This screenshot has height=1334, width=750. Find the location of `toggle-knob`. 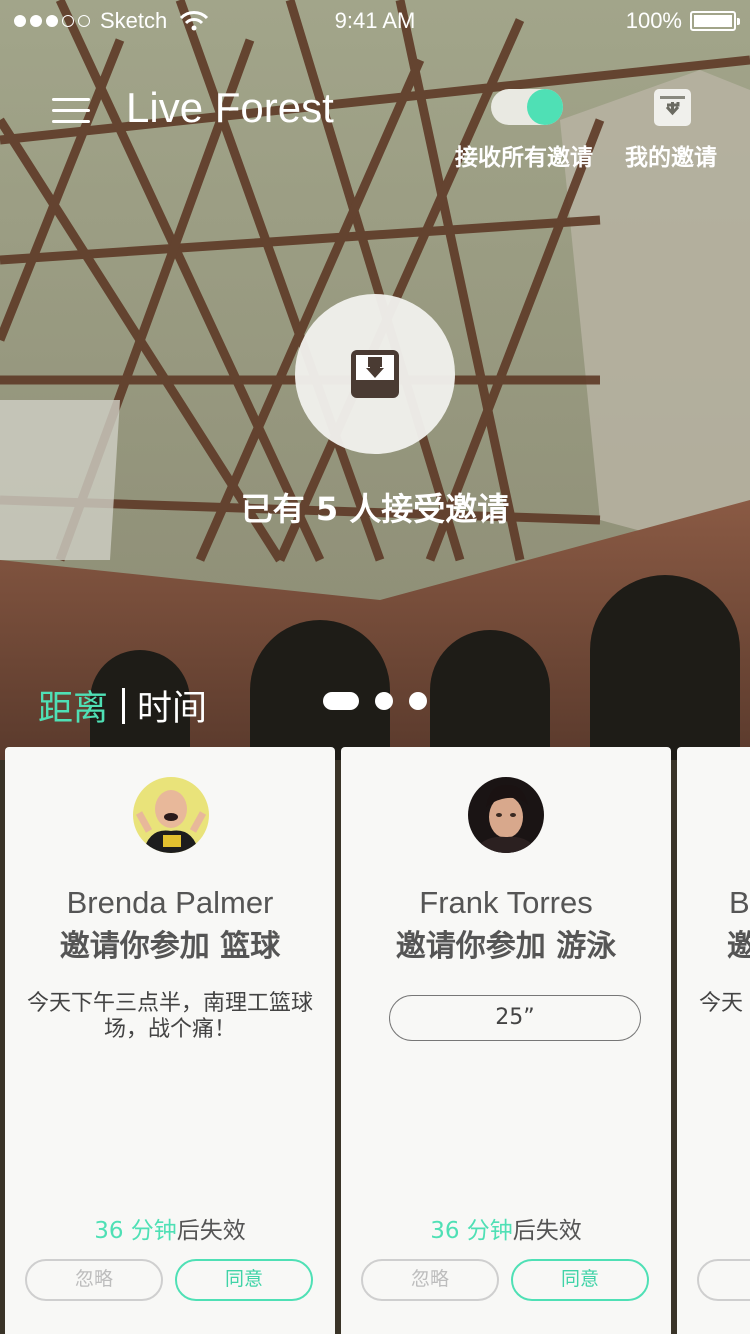

toggle-knob is located at coordinates (545, 107).